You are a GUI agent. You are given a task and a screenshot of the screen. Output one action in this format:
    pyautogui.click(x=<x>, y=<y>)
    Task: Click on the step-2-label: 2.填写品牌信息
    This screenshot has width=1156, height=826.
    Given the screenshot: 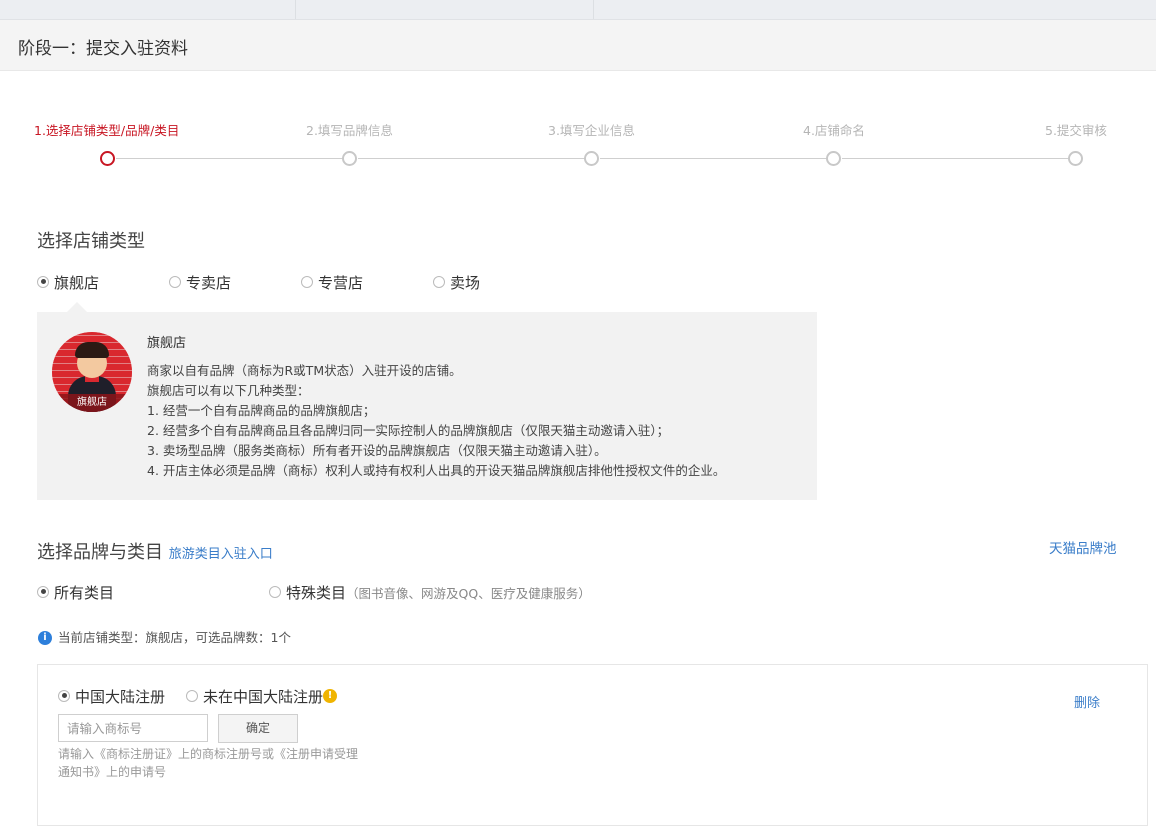 What is the action you would take?
    pyautogui.click(x=349, y=130)
    